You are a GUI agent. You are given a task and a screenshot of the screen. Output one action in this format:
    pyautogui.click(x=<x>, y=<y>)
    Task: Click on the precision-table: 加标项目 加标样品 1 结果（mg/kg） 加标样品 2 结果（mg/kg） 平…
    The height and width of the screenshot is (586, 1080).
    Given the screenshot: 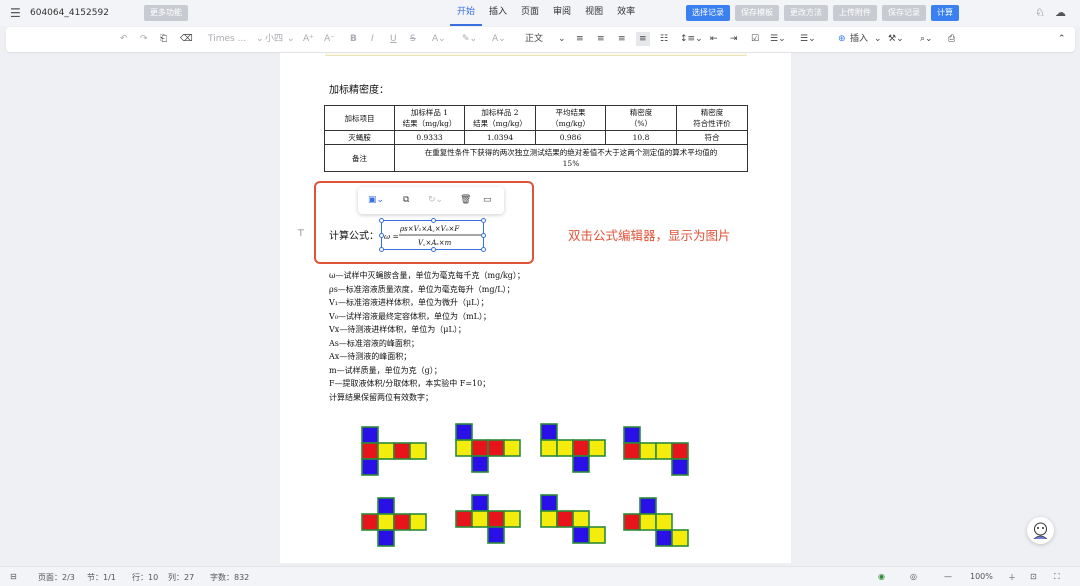 What is the action you would take?
    pyautogui.click(x=536, y=138)
    